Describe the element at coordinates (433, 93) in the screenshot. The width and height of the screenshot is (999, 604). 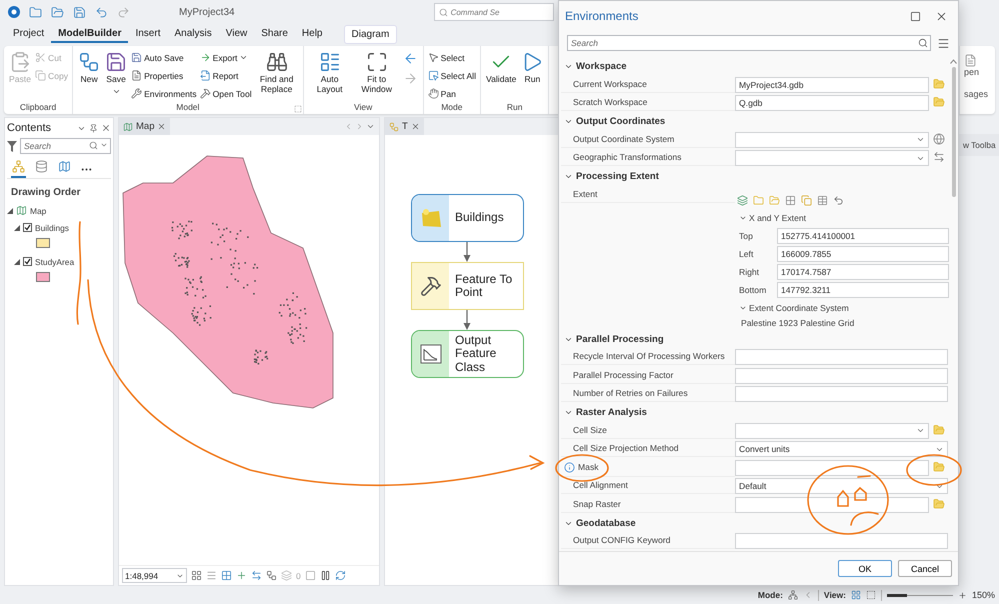
I see `hand-icon` at that location.